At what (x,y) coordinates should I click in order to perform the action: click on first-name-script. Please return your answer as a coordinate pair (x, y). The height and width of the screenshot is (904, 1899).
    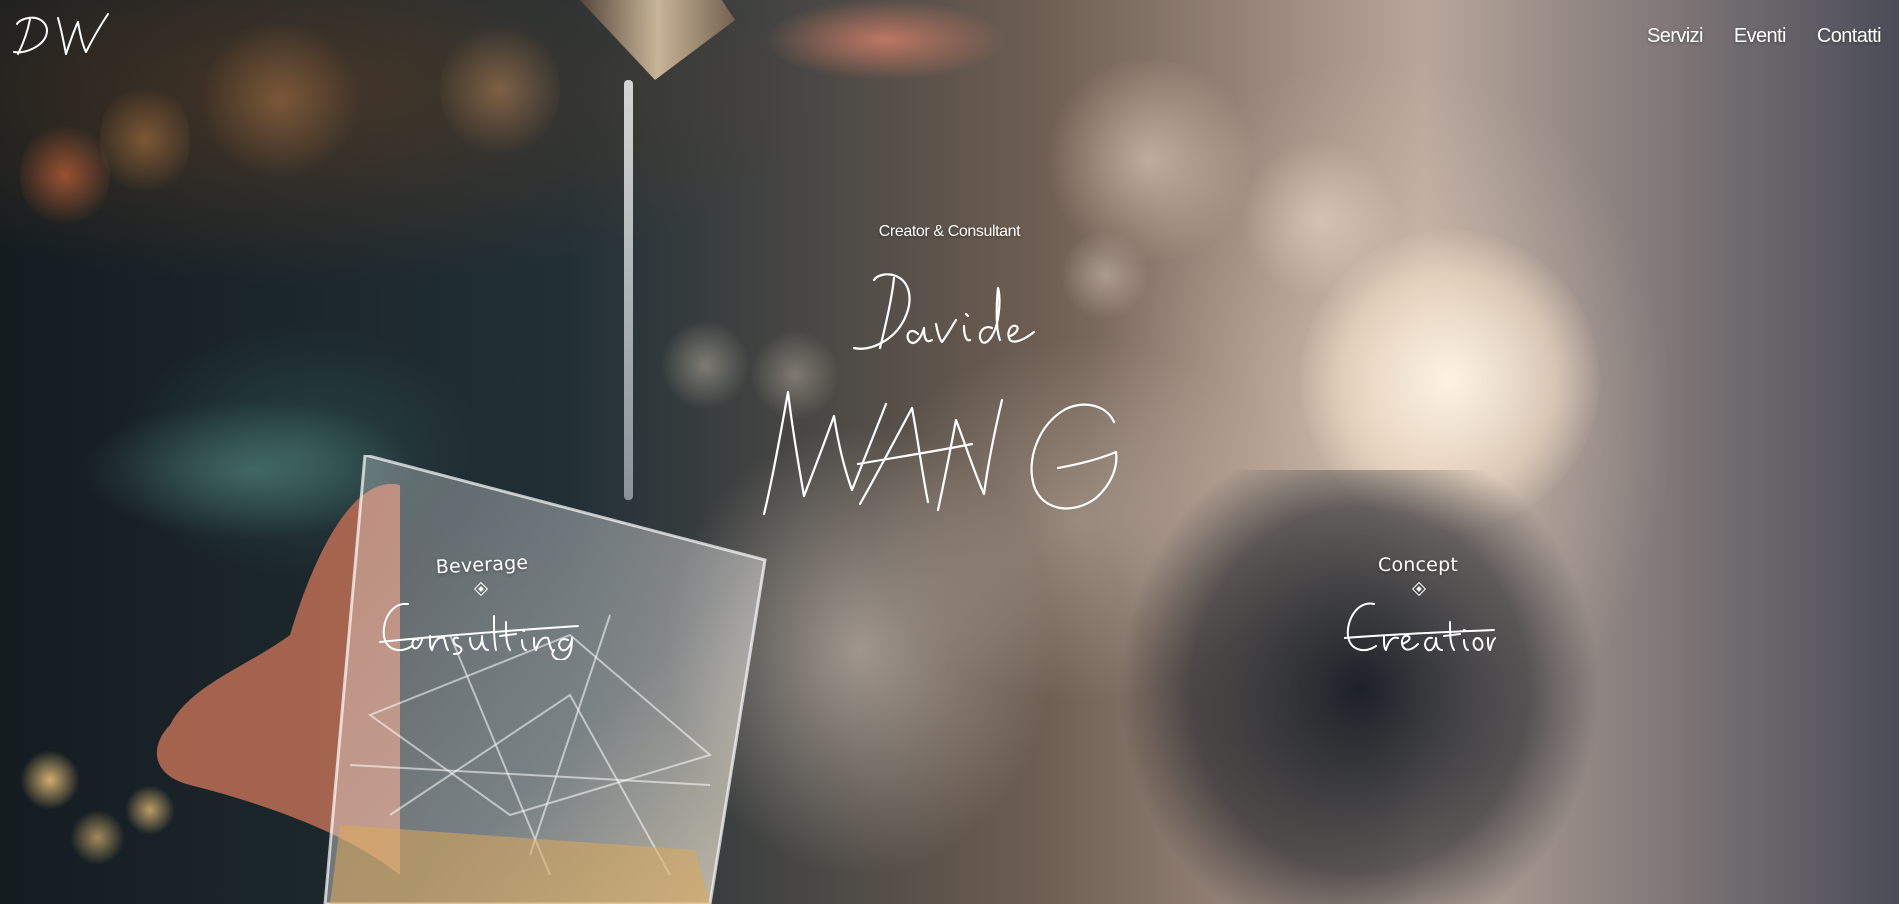
    Looking at the image, I should click on (944, 311).